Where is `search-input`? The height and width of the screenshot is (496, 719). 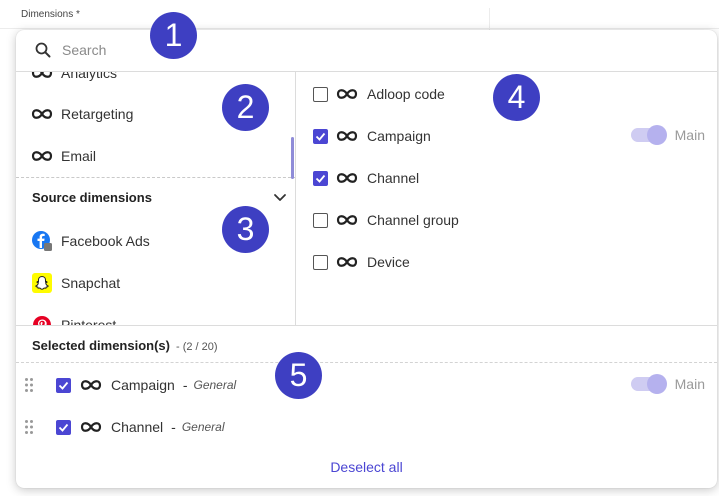 search-input is located at coordinates (212, 50).